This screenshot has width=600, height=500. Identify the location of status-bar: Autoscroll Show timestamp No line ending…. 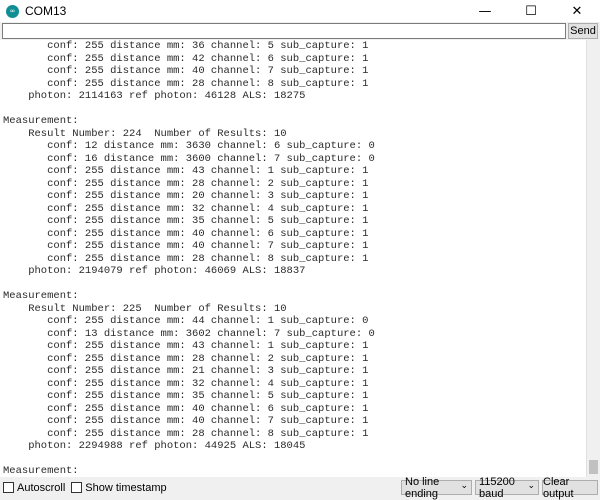
(300, 488).